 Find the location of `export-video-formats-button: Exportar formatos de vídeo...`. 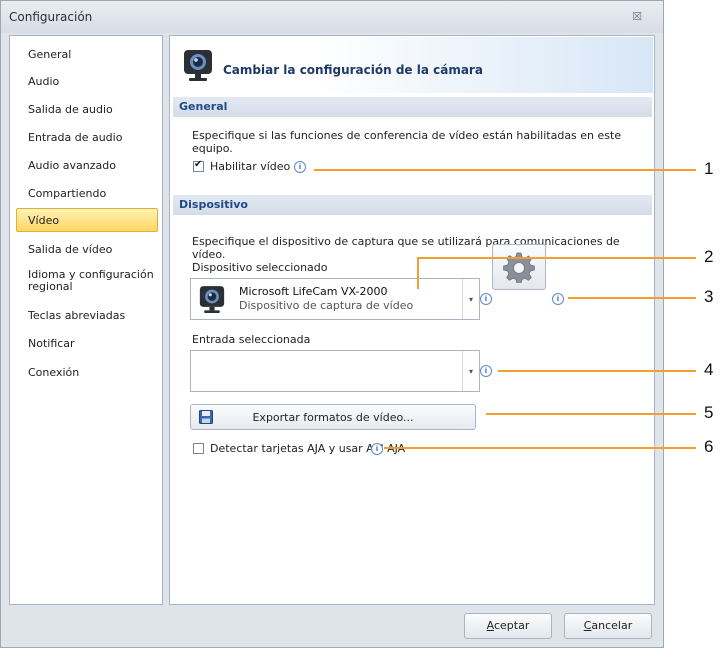

export-video-formats-button: Exportar formatos de vídeo... is located at coordinates (333, 417).